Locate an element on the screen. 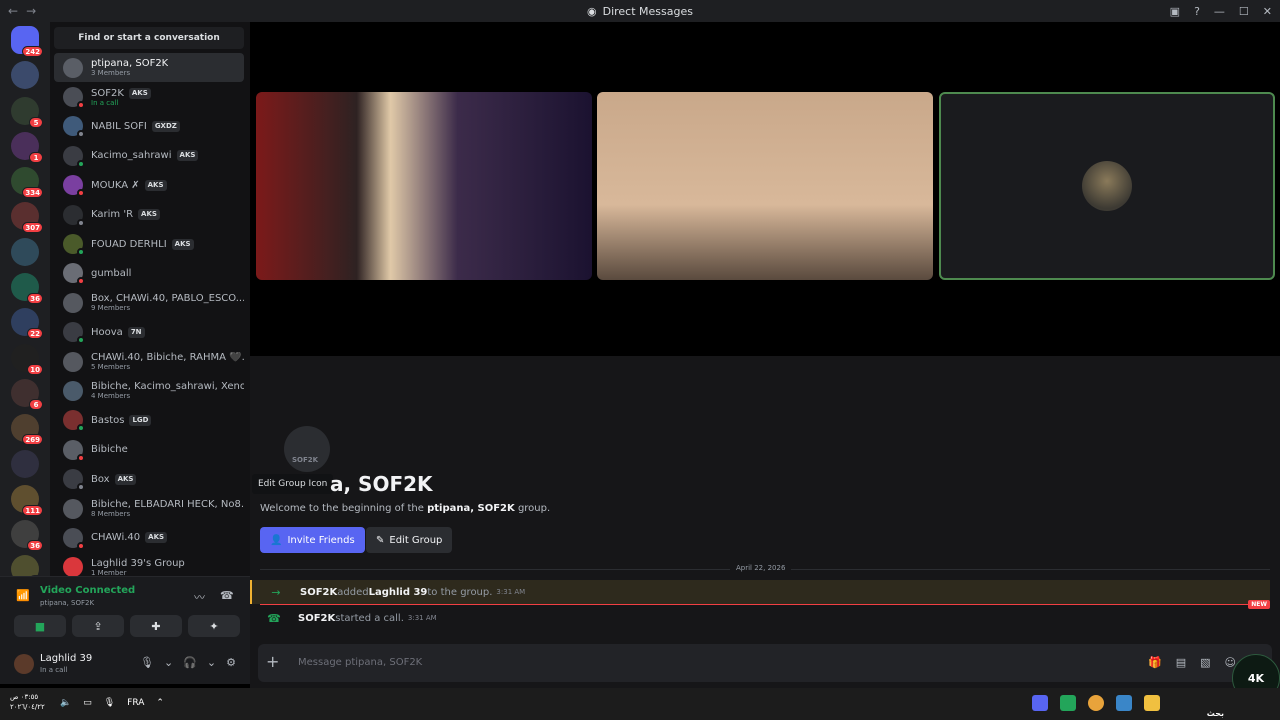 Image resolution: width=1280 pixels, height=720 pixels. folder-icon is located at coordinates (1152, 703).